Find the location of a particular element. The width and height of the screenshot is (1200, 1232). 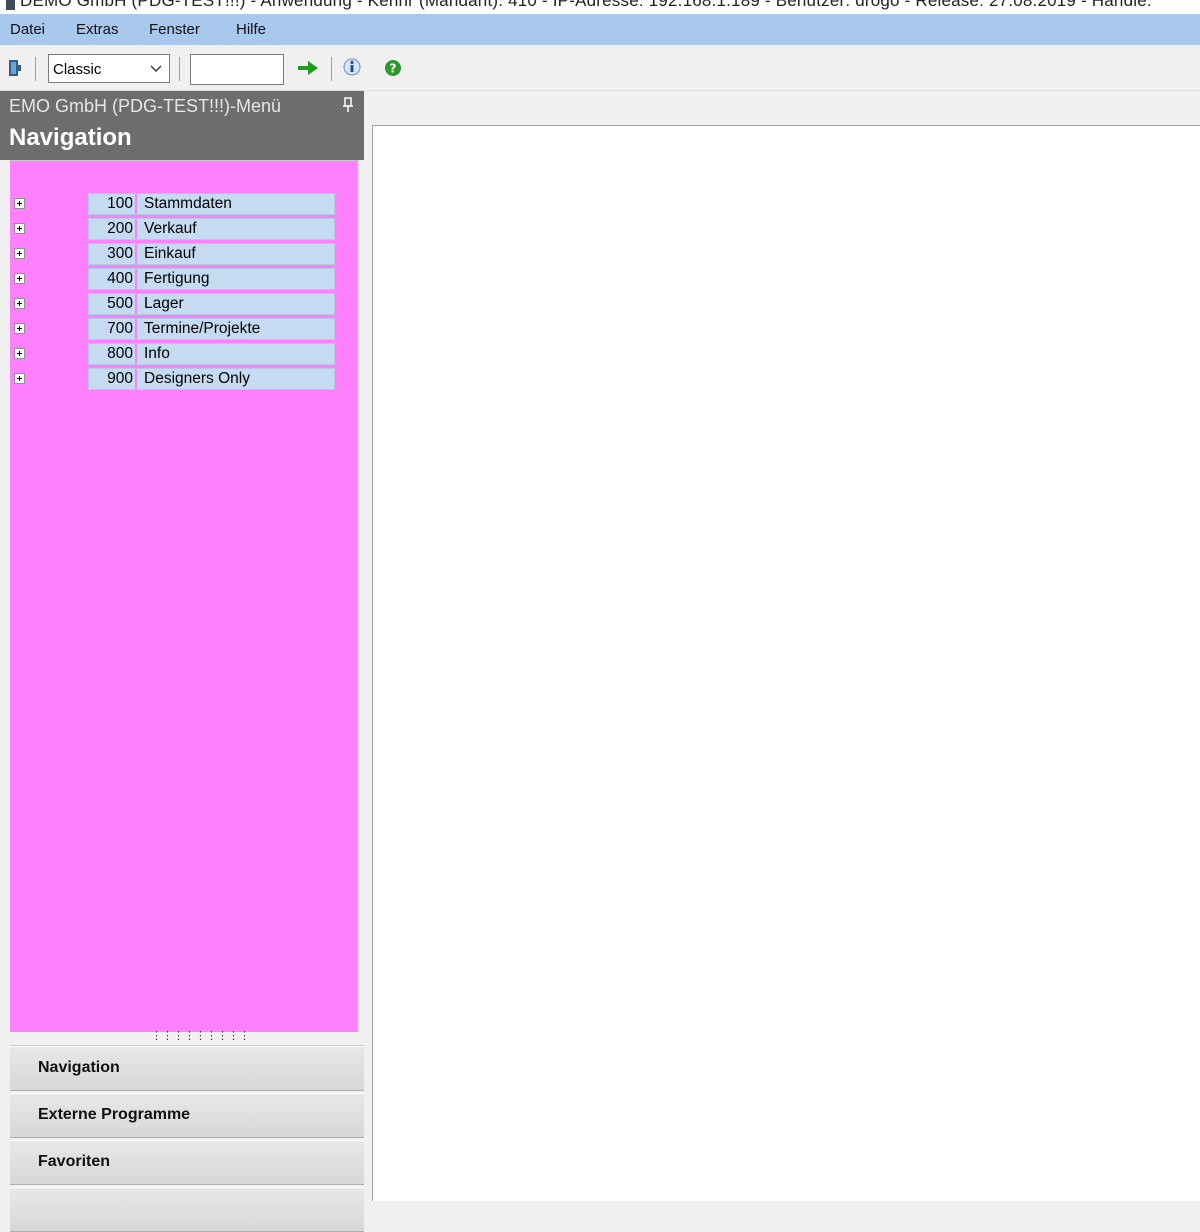

info-icon is located at coordinates (352, 68).